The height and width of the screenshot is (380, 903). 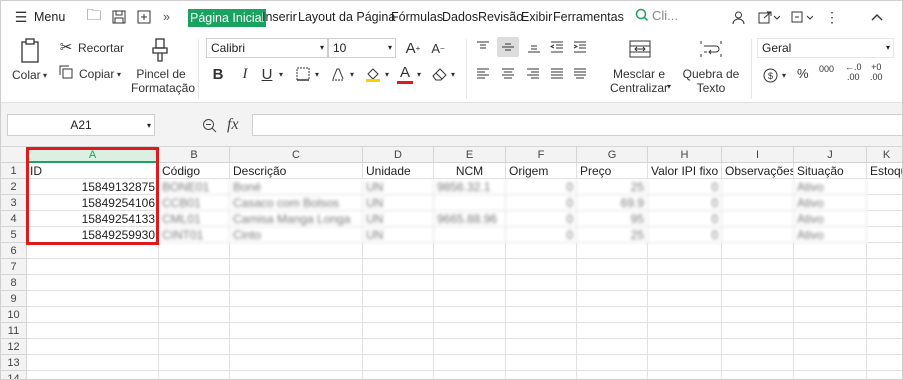 I want to click on more-chevron-icon: », so click(x=166, y=17).